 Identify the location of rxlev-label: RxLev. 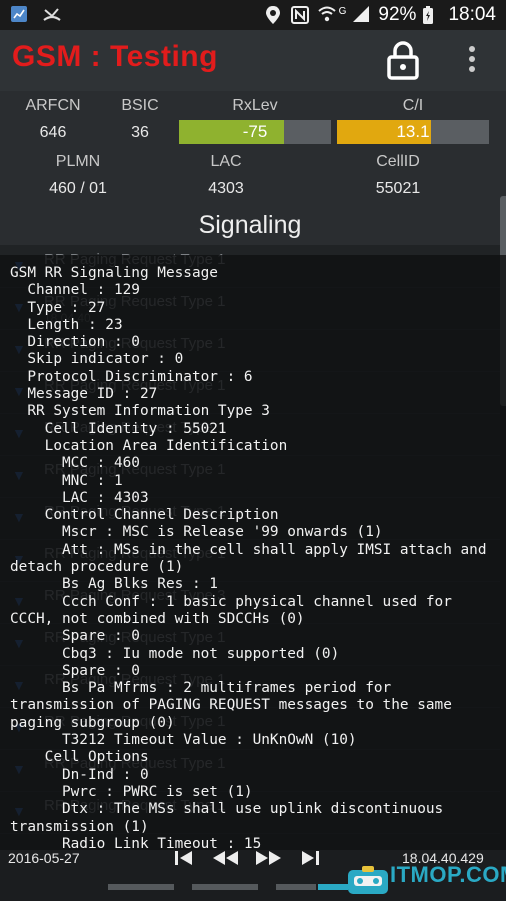
(255, 105).